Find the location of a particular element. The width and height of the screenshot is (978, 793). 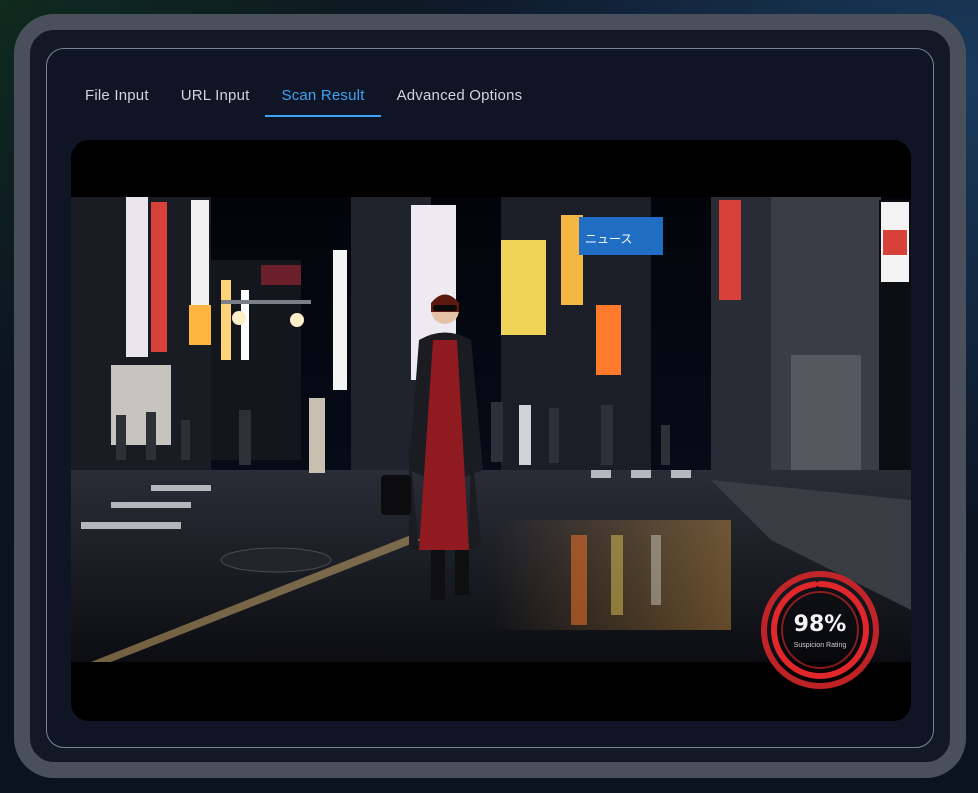

suspicion-label: Suspicion Rating is located at coordinates (820, 645).